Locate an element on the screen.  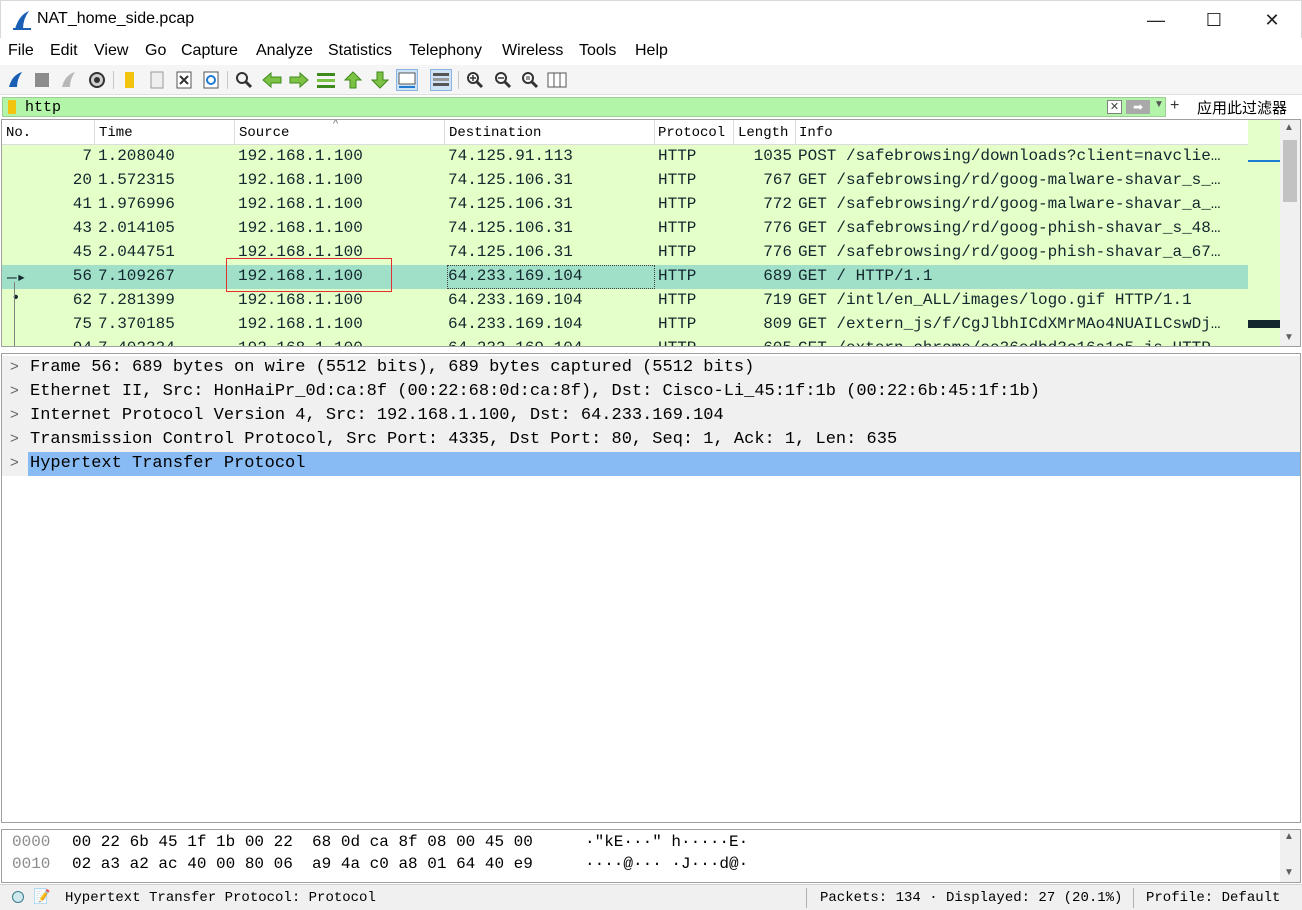
close-file-icon is located at coordinates (184, 80).